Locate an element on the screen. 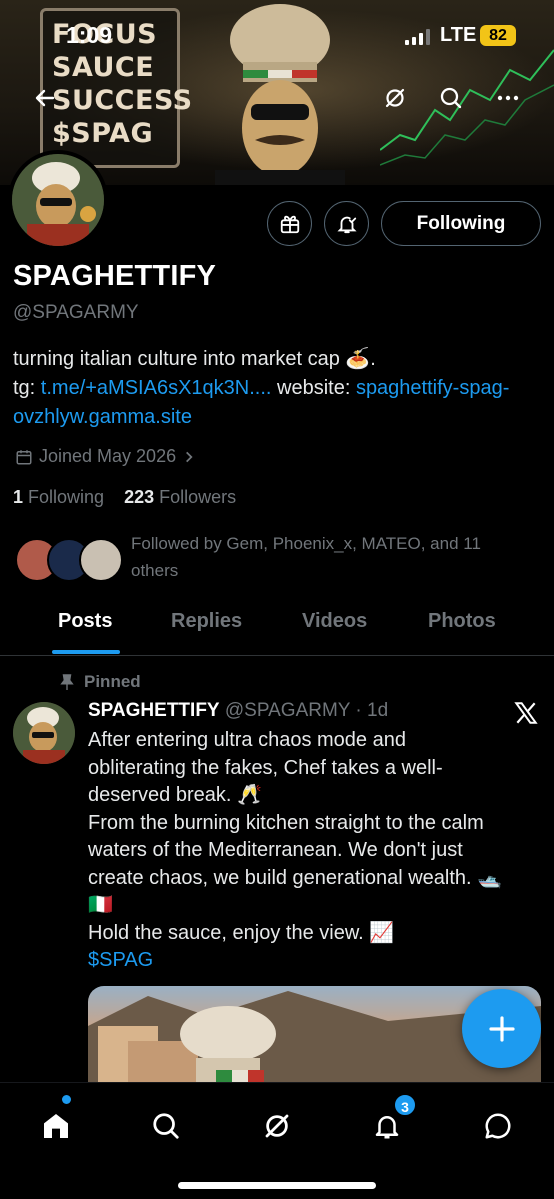 This screenshot has height=1199, width=554. active-tab-indicator is located at coordinates (86, 652).